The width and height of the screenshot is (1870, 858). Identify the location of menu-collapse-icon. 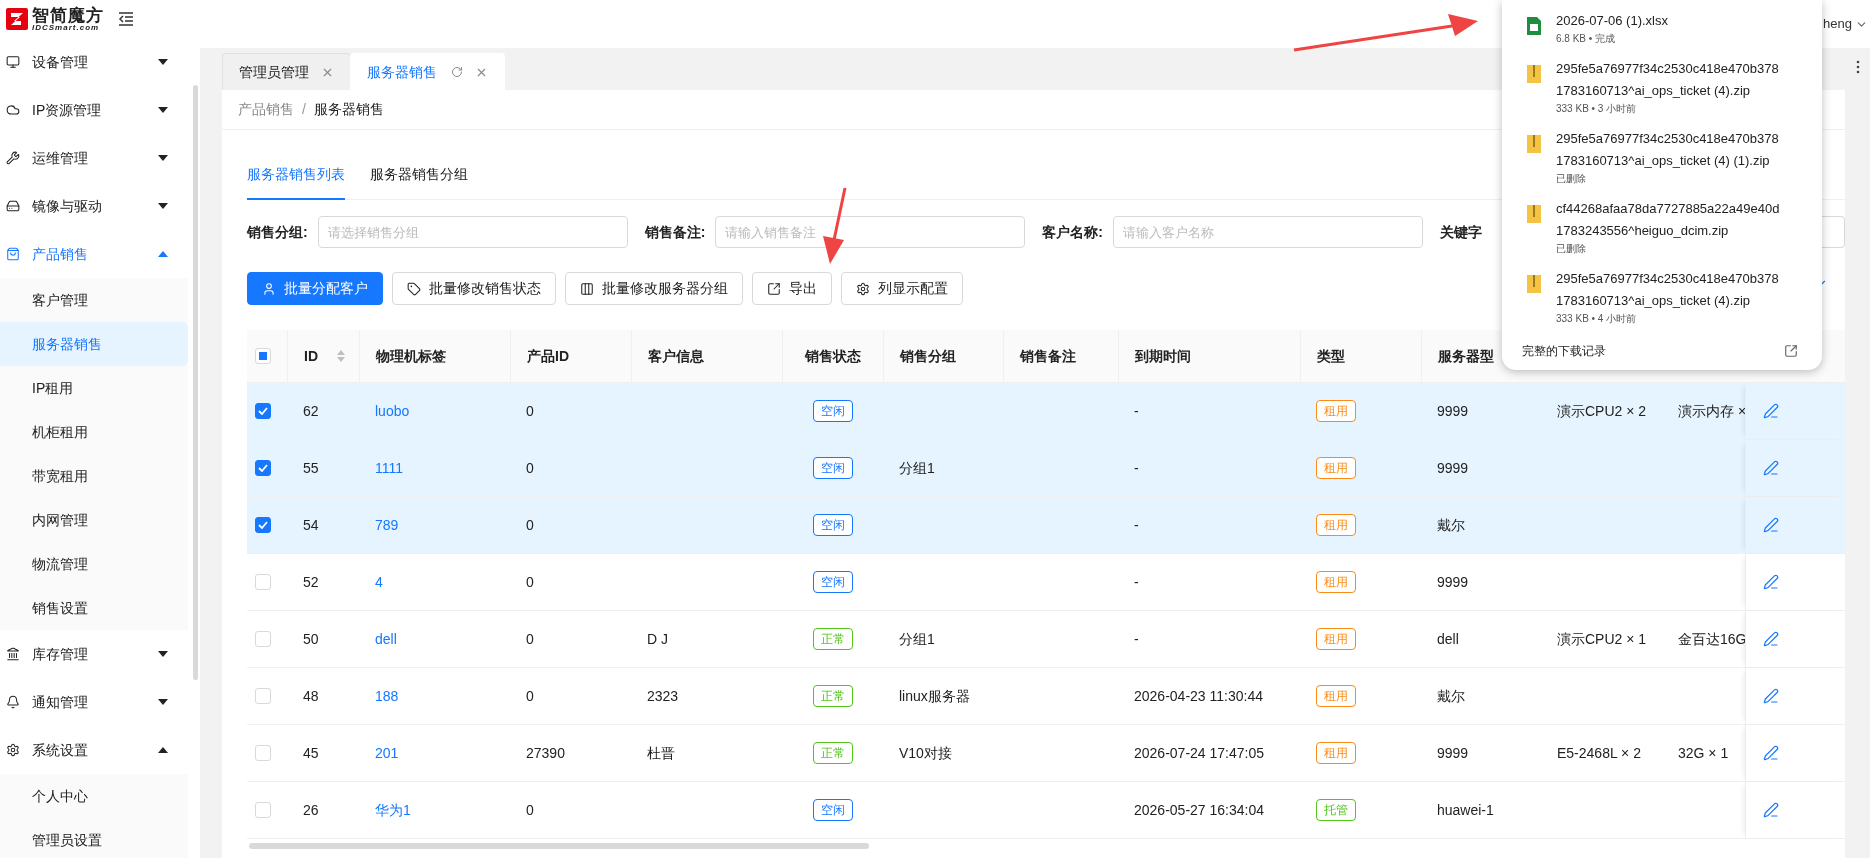
(126, 19).